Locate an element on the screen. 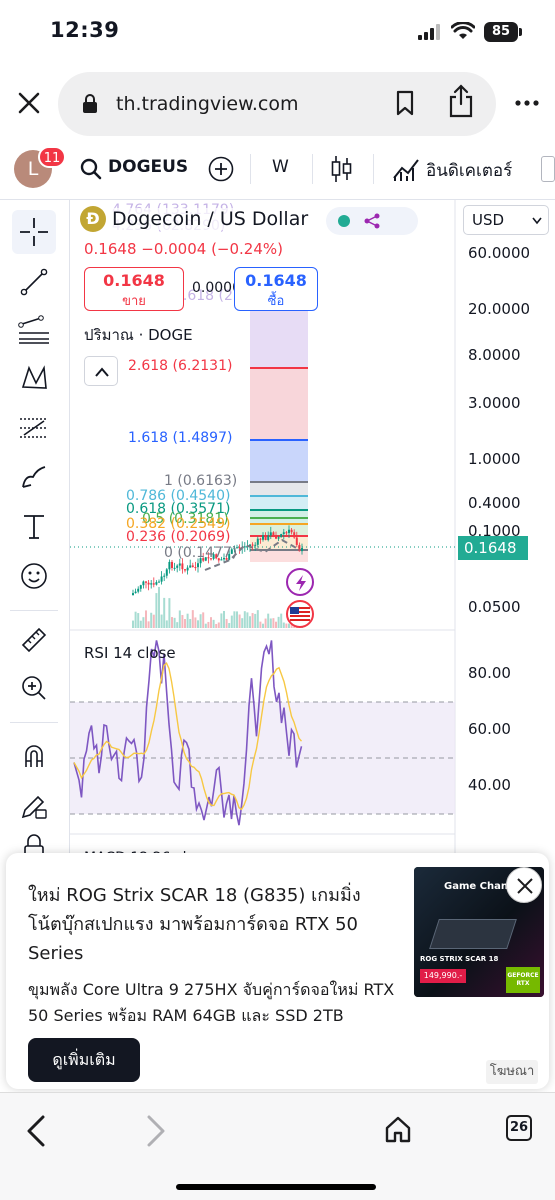 The image size is (555, 1200). channel-tool is located at coordinates (34, 330).